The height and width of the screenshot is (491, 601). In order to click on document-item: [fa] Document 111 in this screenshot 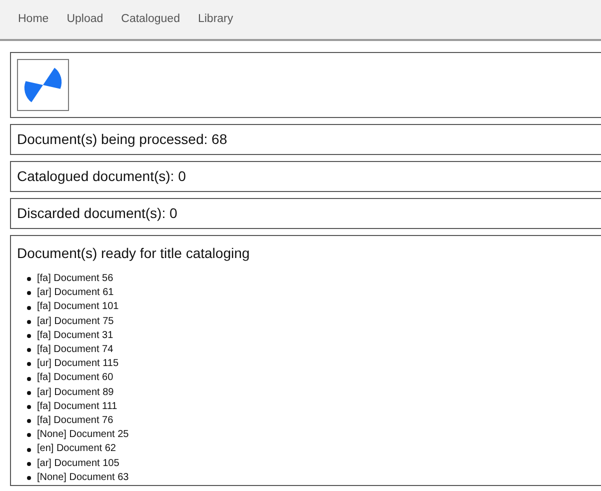, I will do `click(77, 407)`.